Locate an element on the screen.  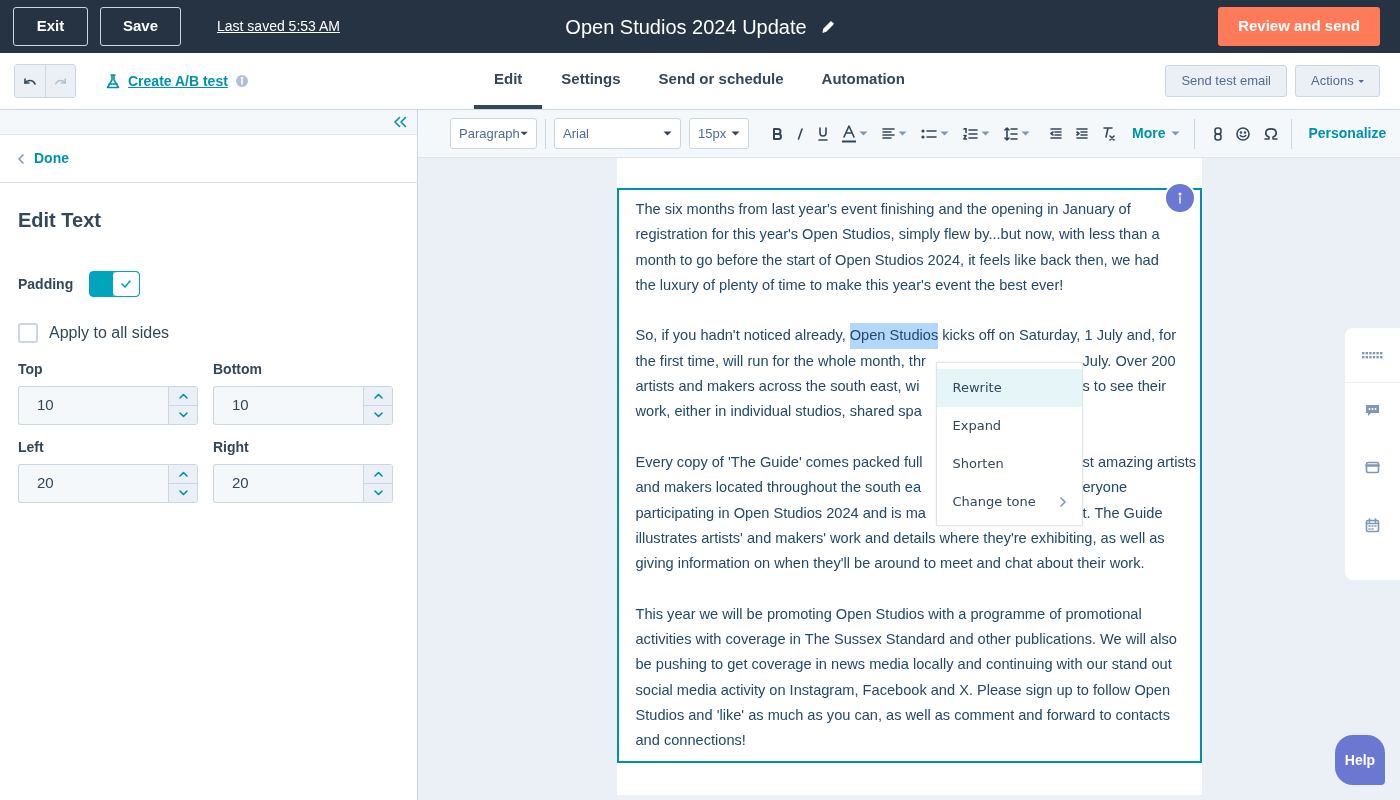
text-line: illustrates artists' and makers' work and details where they're exhibiting, as well as is located at coordinates (900, 538).